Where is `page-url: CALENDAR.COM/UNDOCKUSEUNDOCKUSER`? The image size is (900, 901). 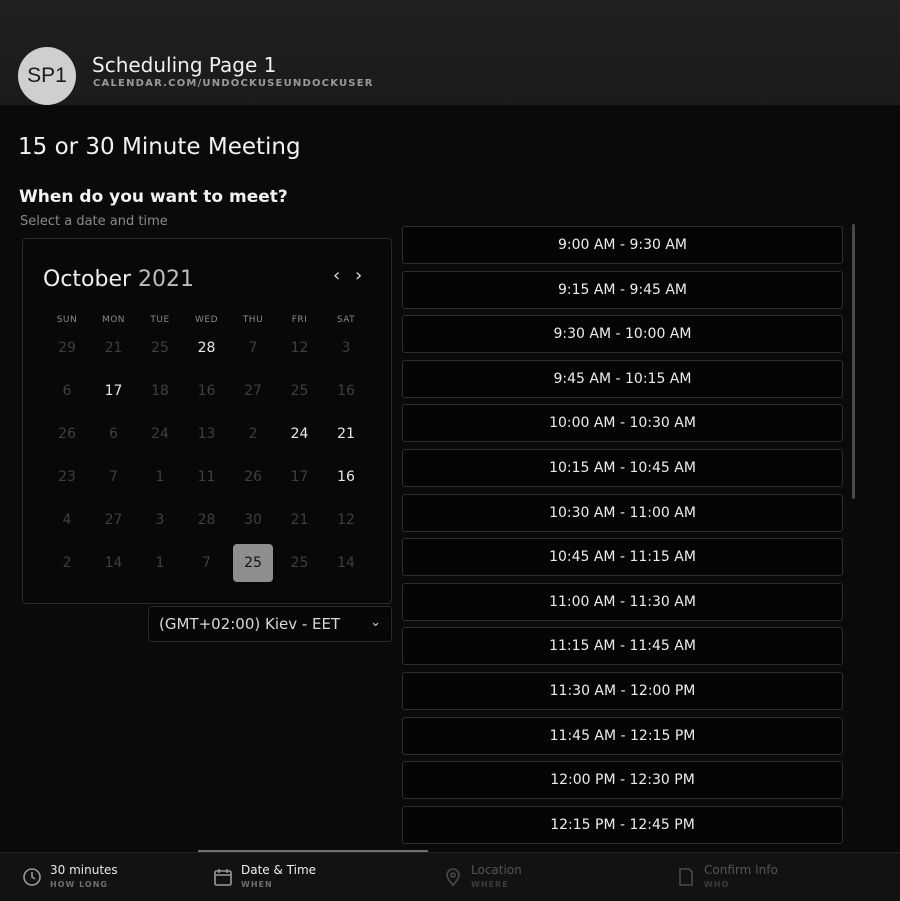 page-url: CALENDAR.COM/UNDOCKUSEUNDOCKUSER is located at coordinates (233, 83).